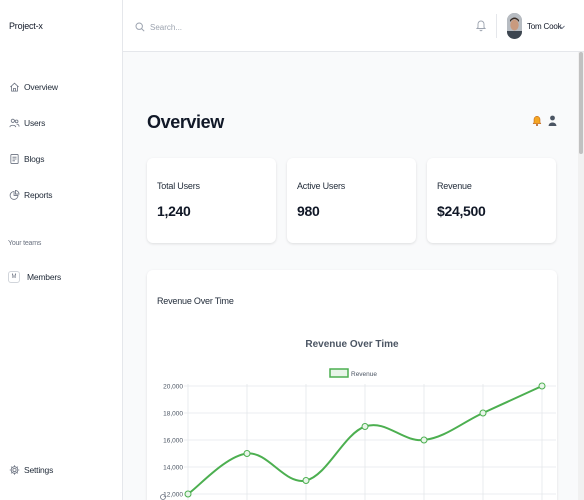  Describe the element at coordinates (352, 344) in the screenshot. I see `chart-title: Revenue Over Time` at that location.